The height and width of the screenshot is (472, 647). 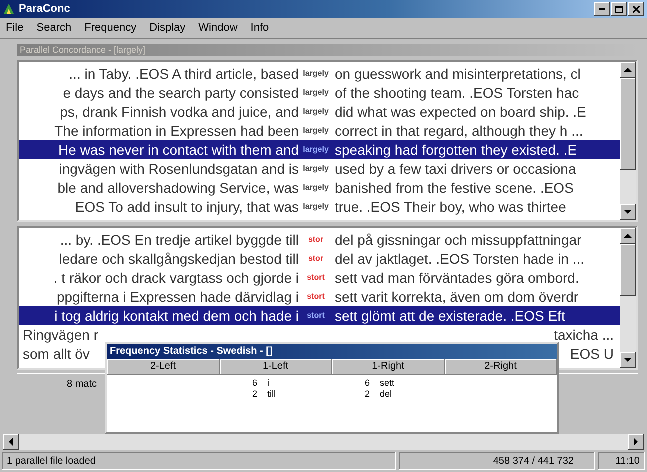 What do you see at coordinates (451, 206) in the screenshot?
I see `right-context: true. .EOS Their boy, who was thirtee` at bounding box center [451, 206].